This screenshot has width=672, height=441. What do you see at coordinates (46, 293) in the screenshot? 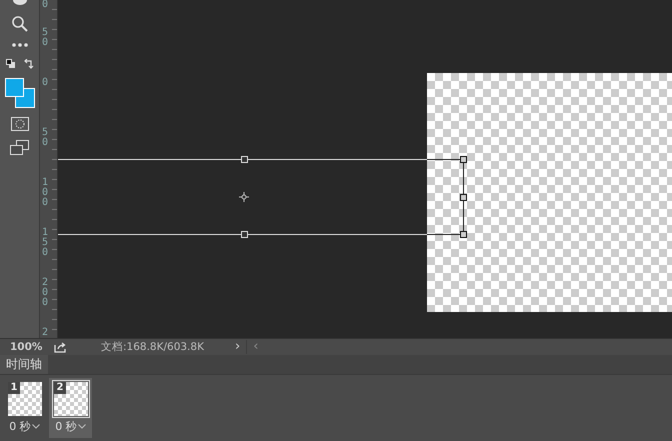
I see `ruler-label: 200` at bounding box center [46, 293].